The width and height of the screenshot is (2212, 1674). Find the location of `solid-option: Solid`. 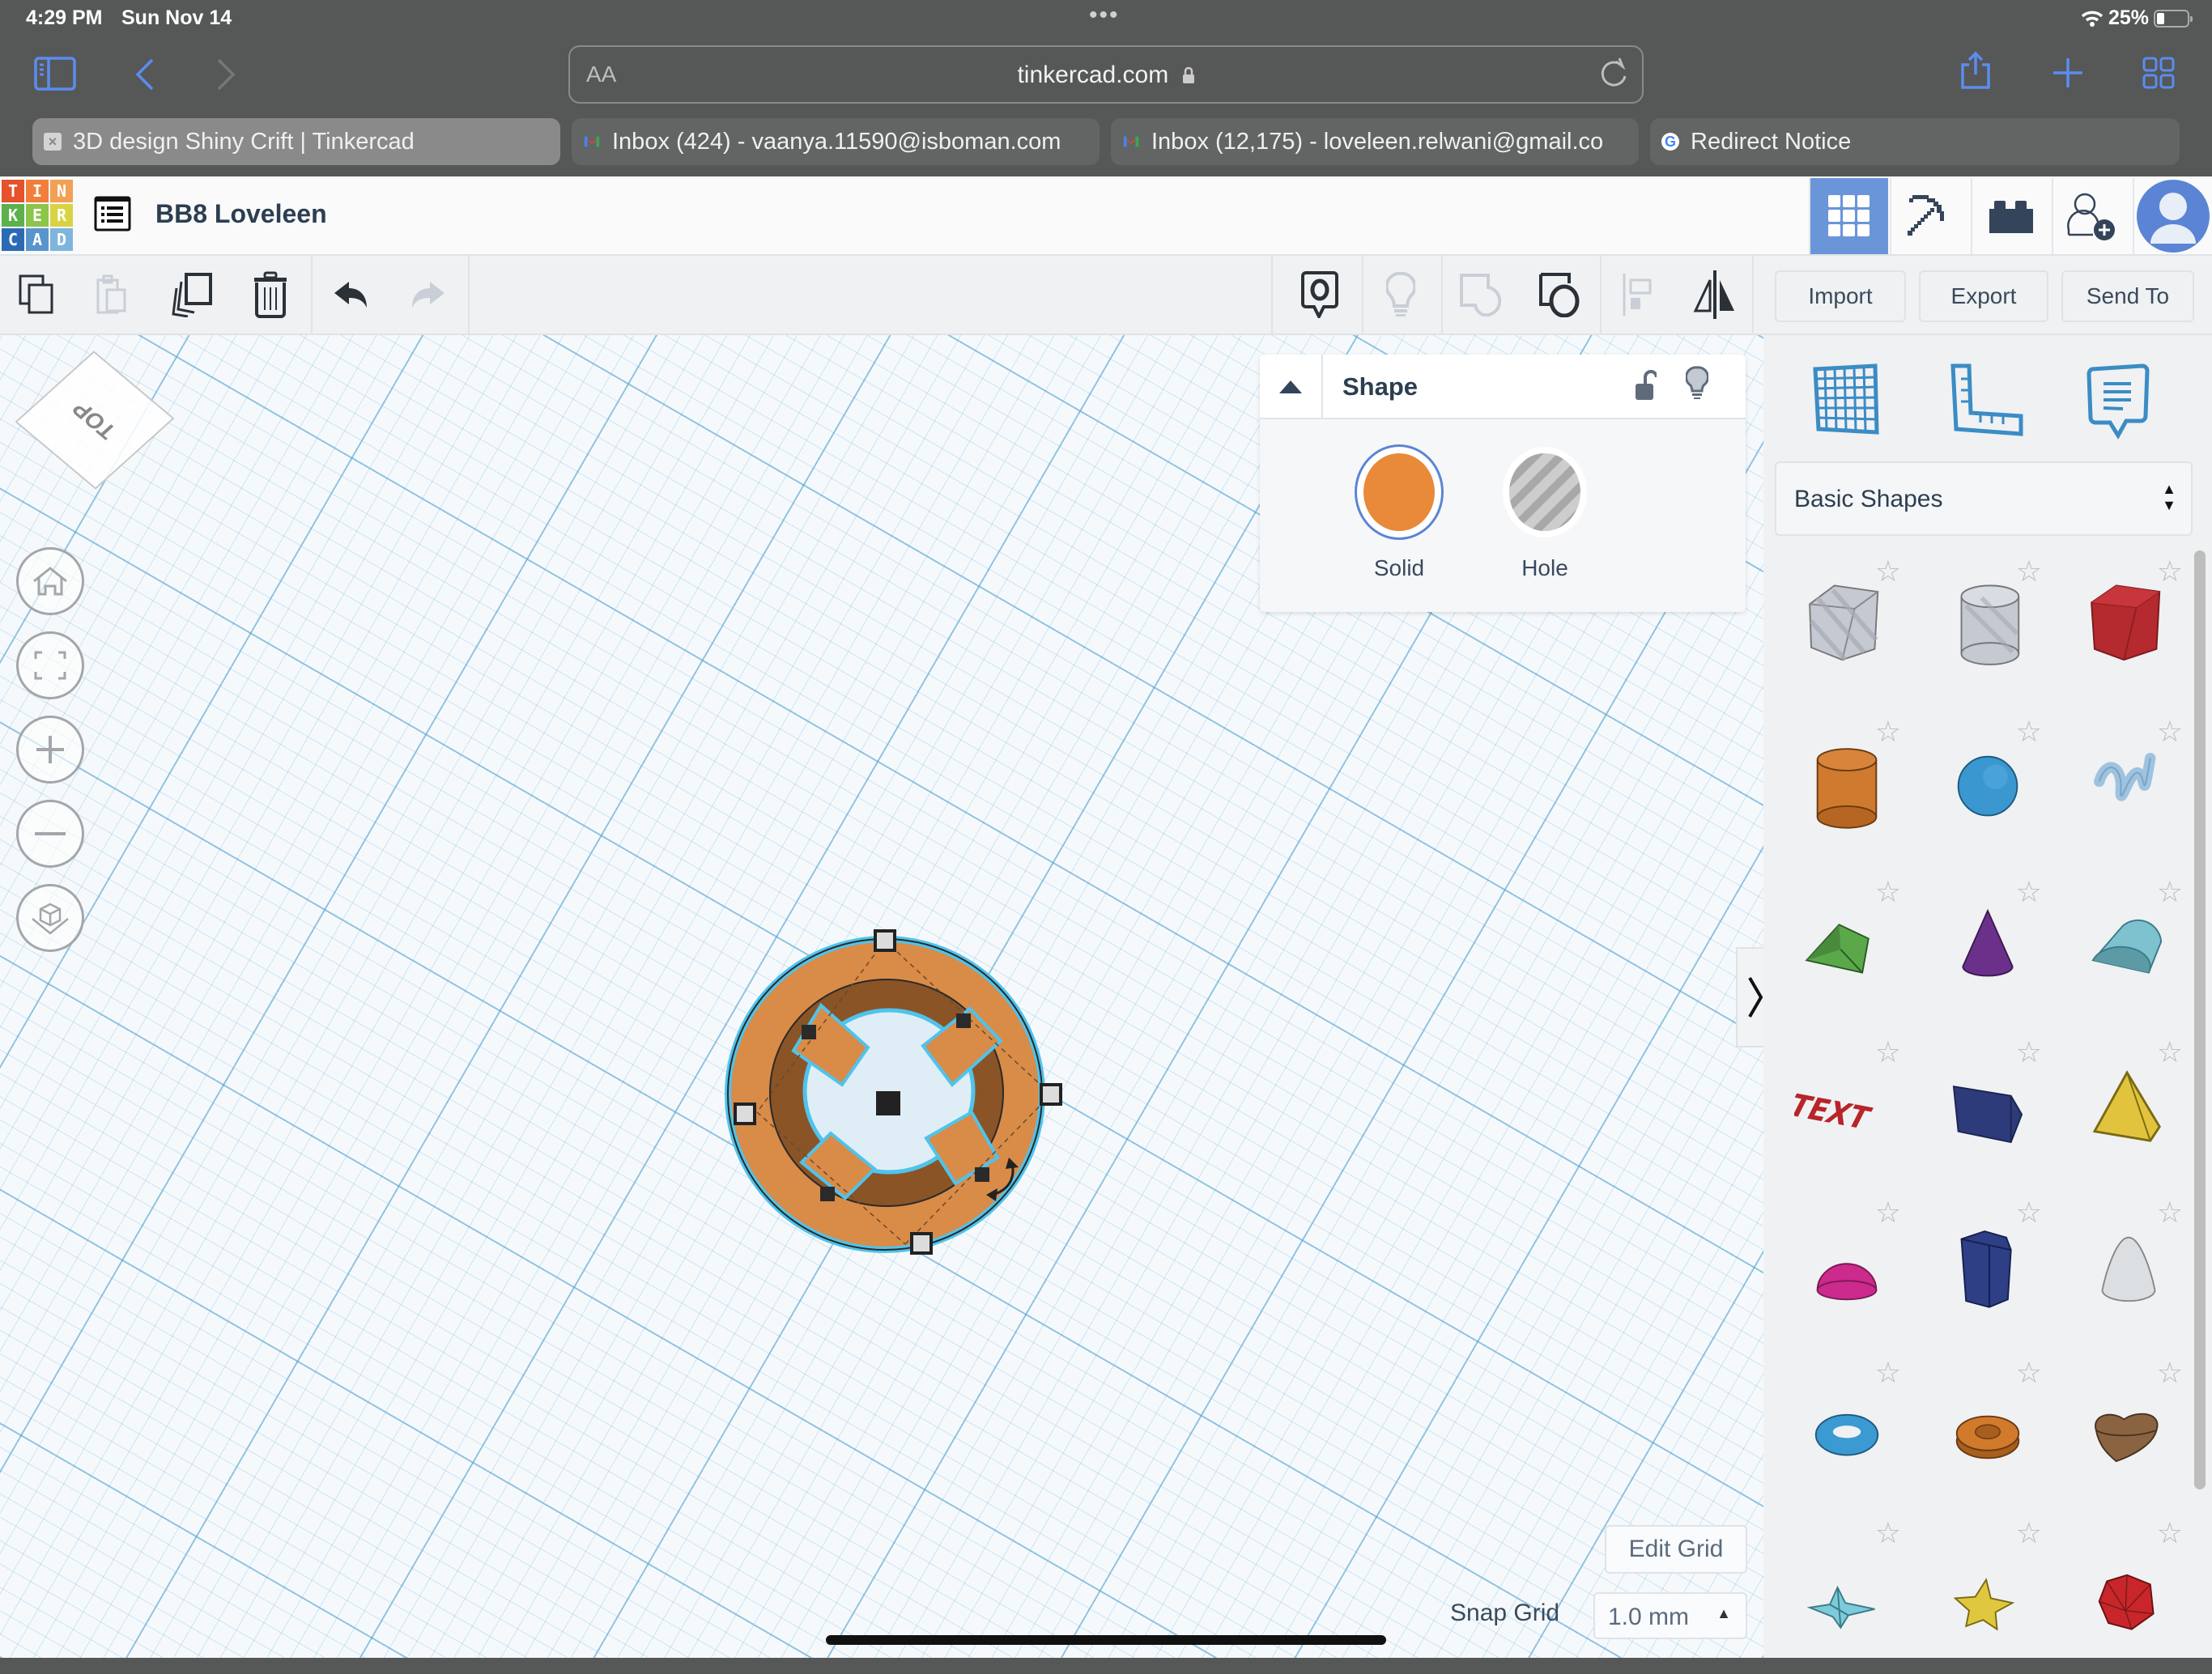

solid-option: Solid is located at coordinates (1399, 514).